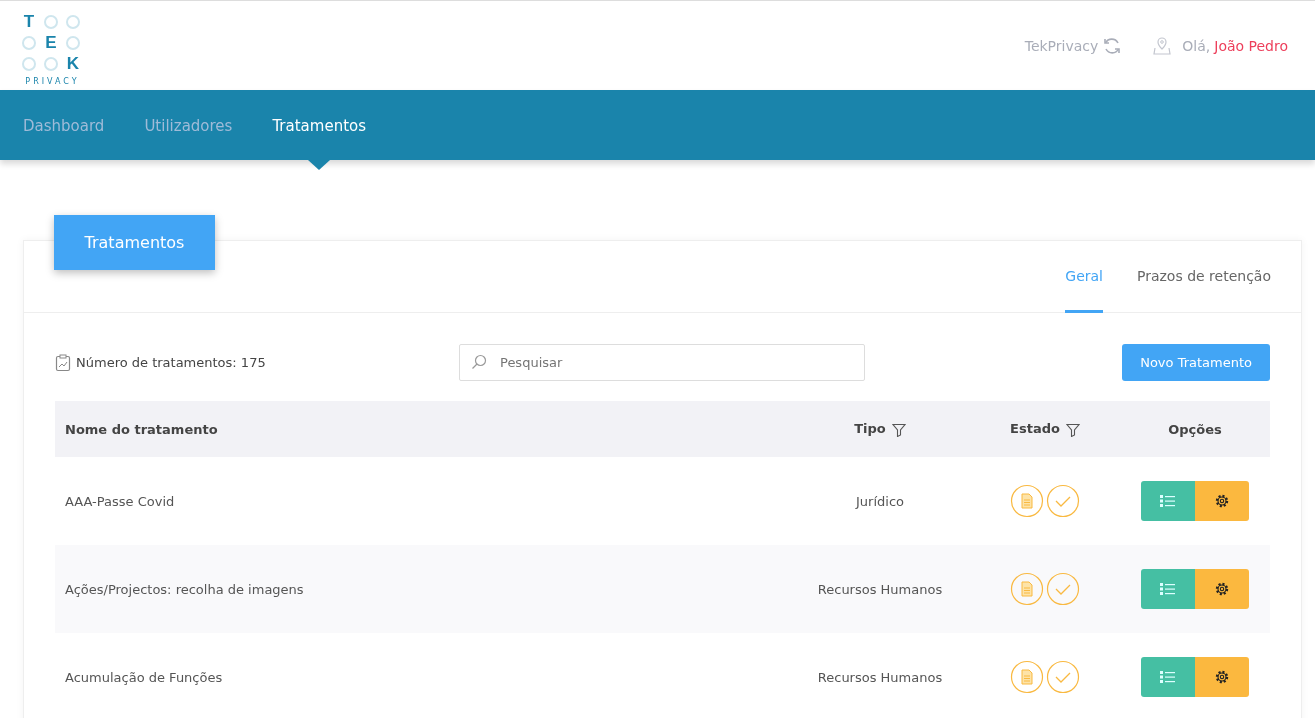  What do you see at coordinates (1162, 45) in the screenshot?
I see `map-pin-icon` at bounding box center [1162, 45].